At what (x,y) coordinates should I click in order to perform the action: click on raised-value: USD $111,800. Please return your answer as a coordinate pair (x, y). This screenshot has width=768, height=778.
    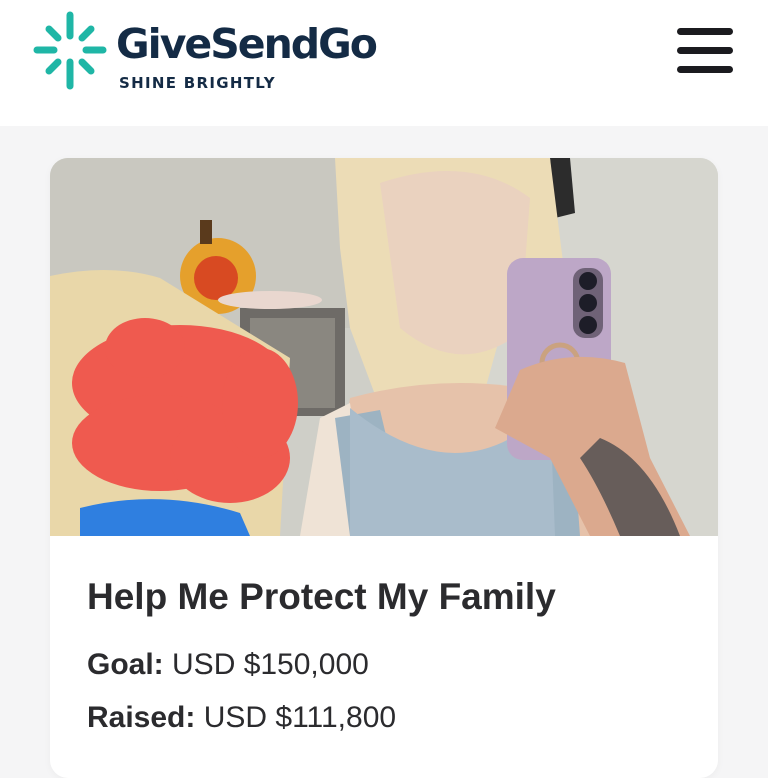
    Looking at the image, I should click on (300, 717).